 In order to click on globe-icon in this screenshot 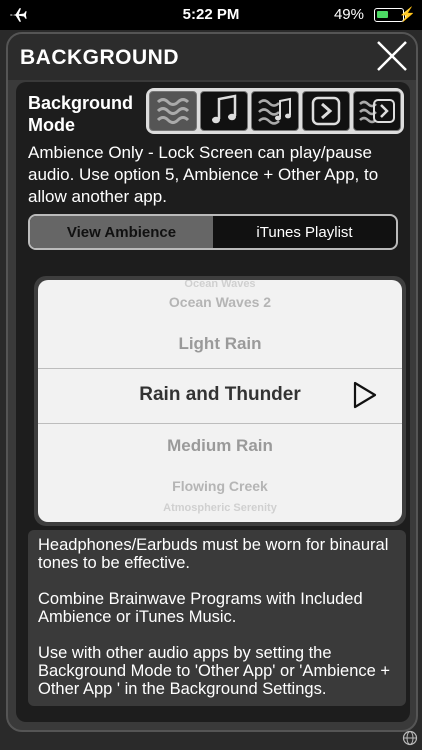, I will do `click(410, 738)`.